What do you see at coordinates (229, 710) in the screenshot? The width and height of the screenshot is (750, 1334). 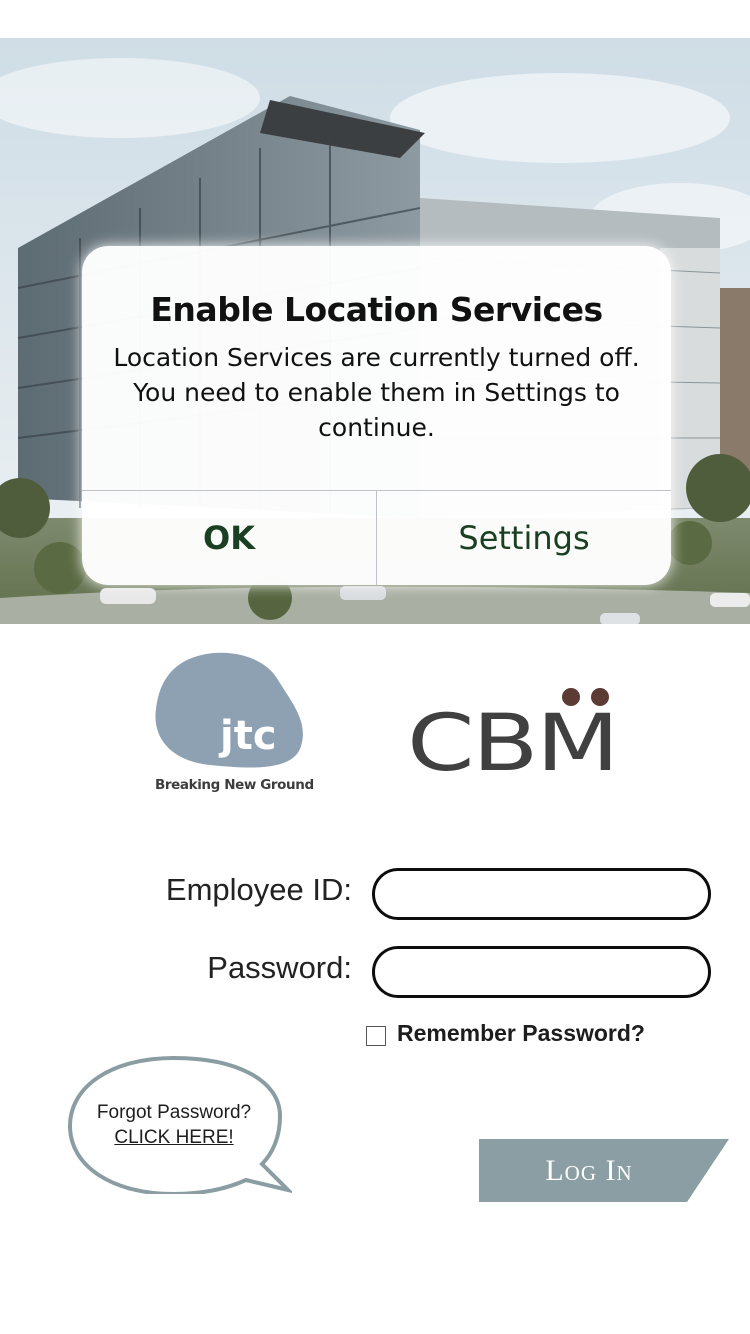 I see `jtc-blob-icon: jtc` at bounding box center [229, 710].